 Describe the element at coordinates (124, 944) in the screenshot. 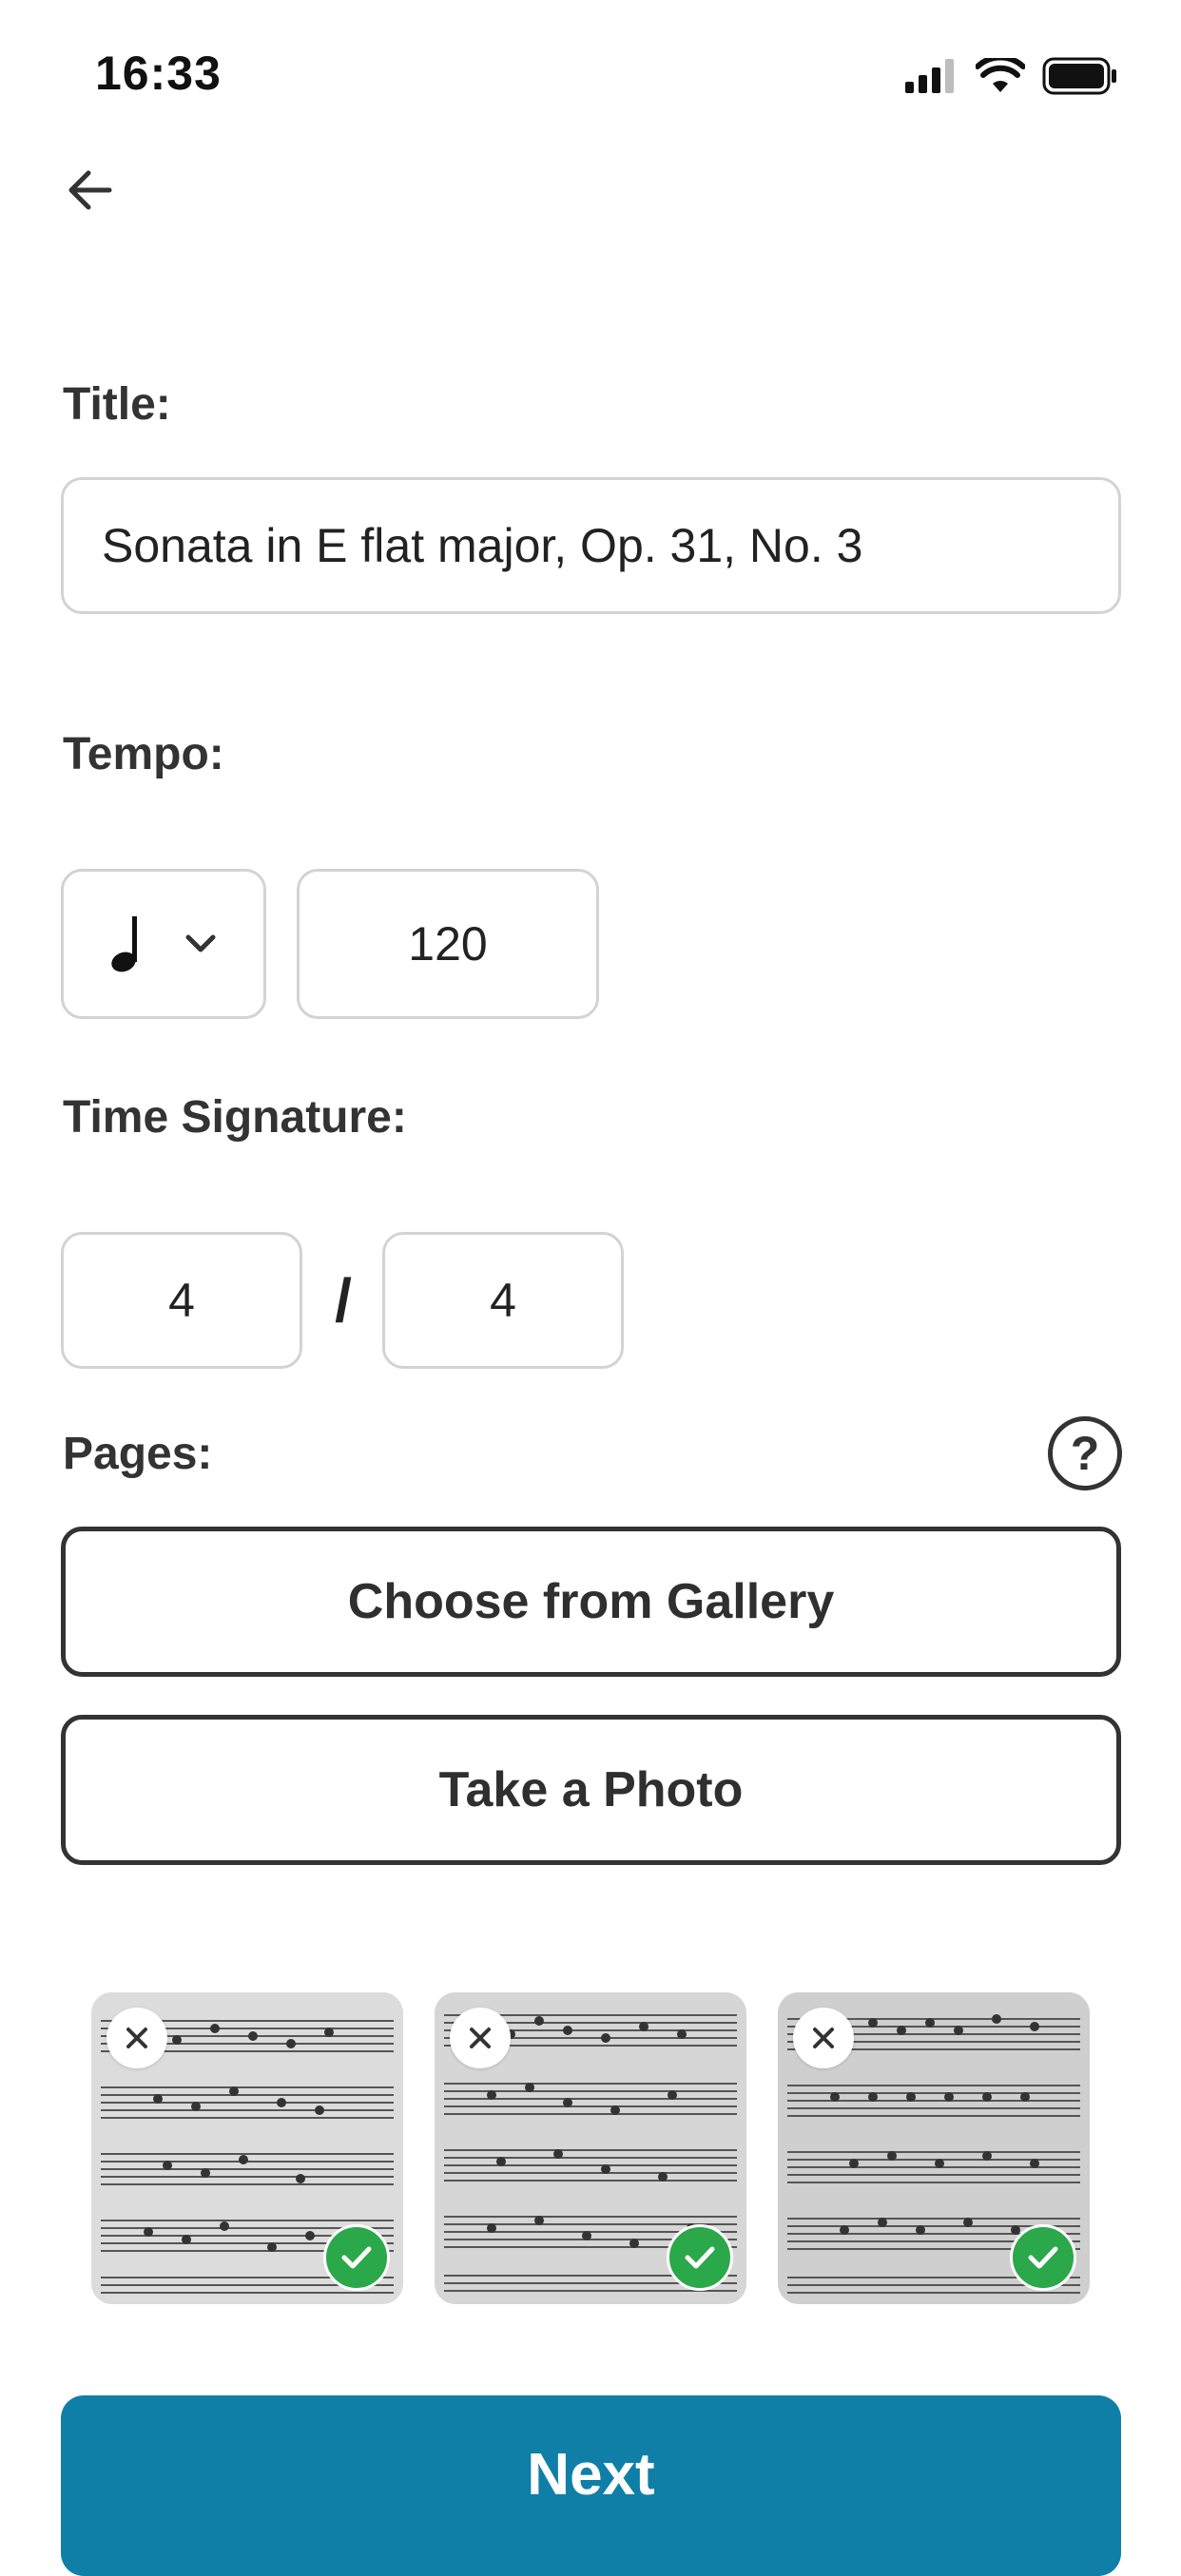

I see `quarter-note-icon` at that location.